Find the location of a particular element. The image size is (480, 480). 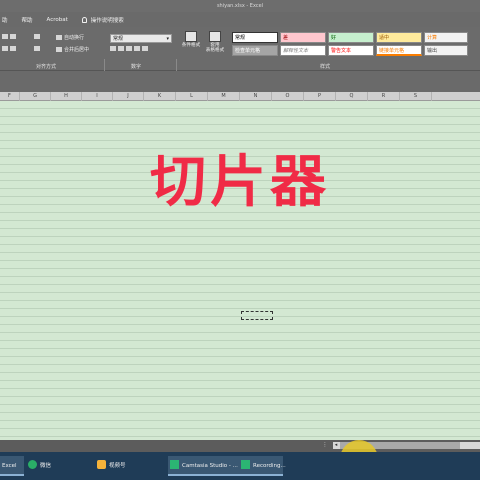

menu-item-help-partial: 助 is located at coordinates (5, 20).